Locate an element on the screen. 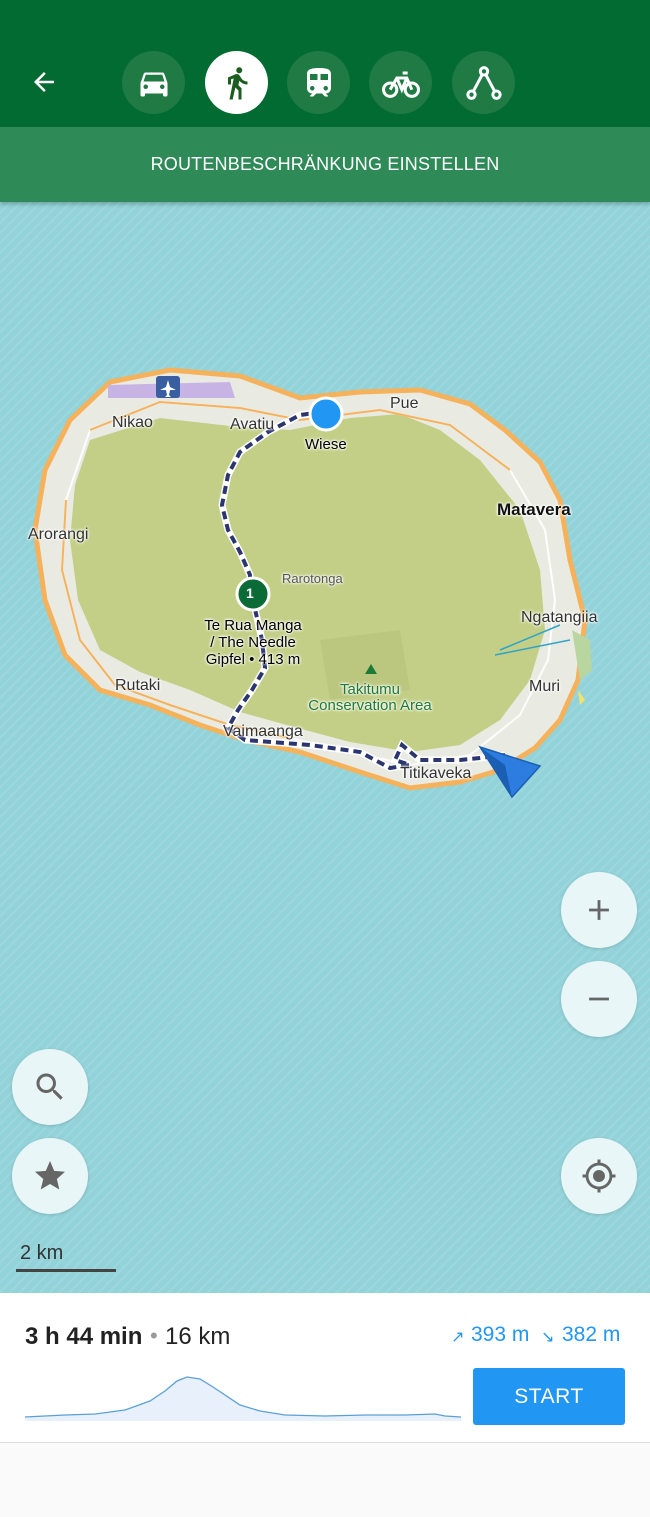 The height and width of the screenshot is (1517, 650). bicycle-icon is located at coordinates (400, 84).